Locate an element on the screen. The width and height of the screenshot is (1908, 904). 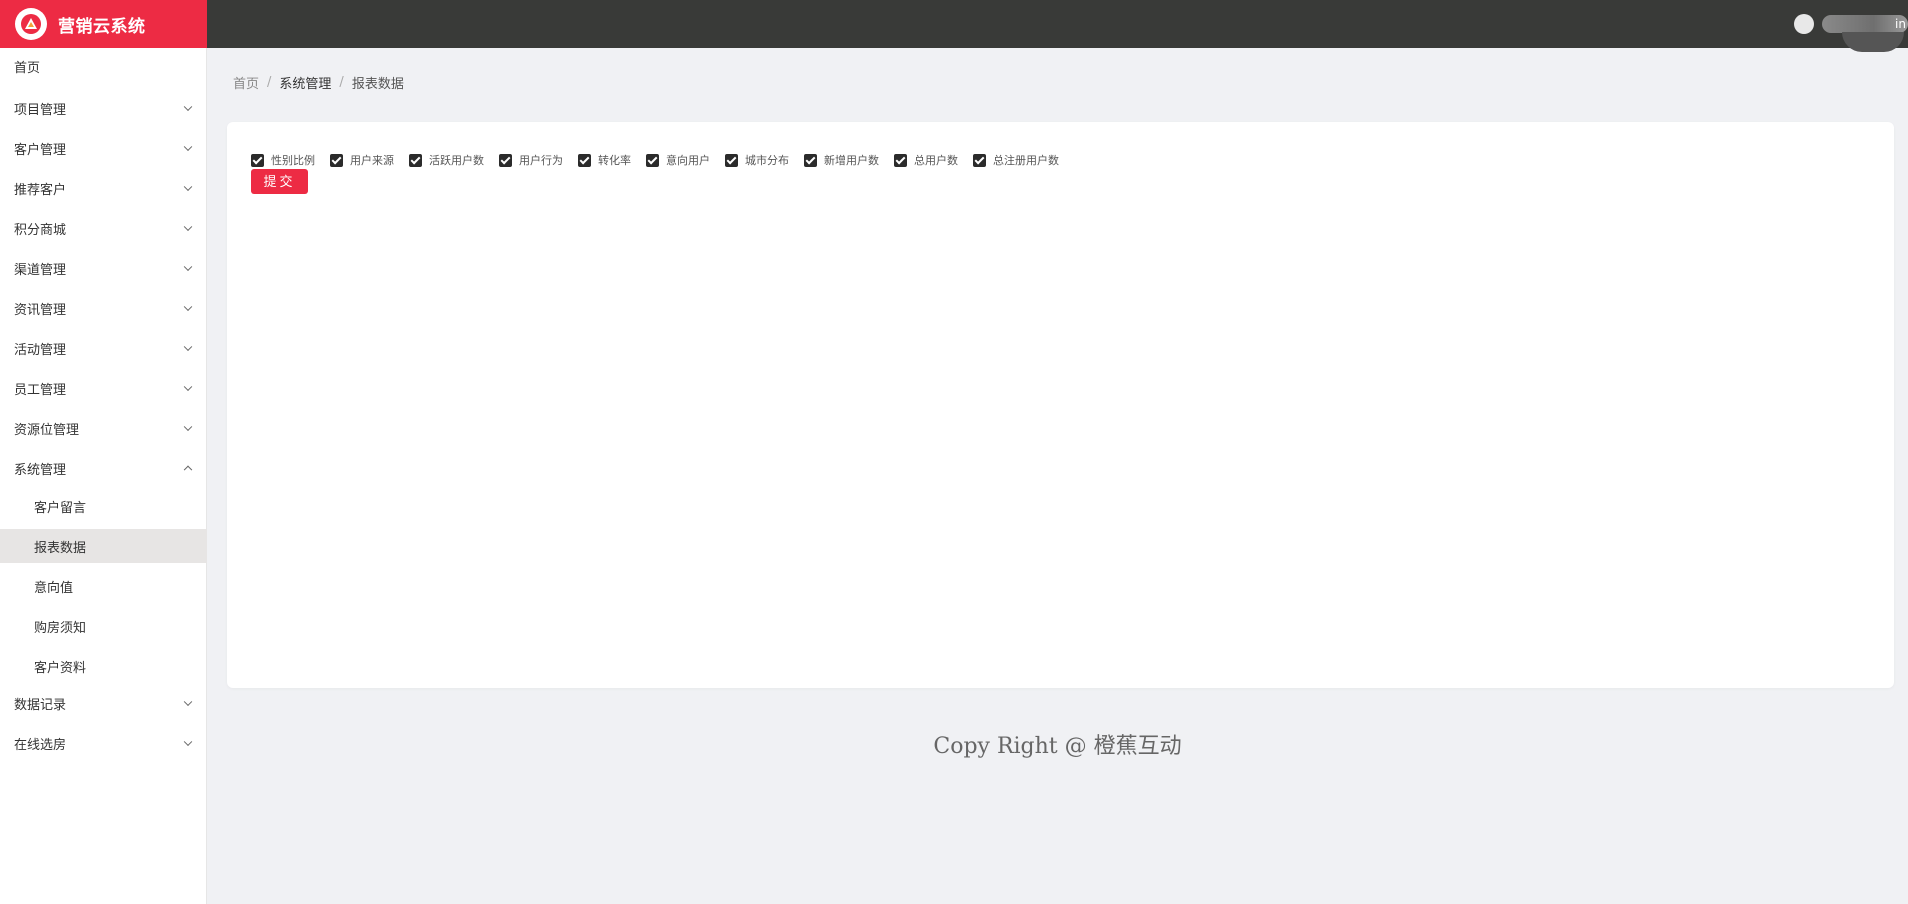
checkbox-label: 新增用户数 is located at coordinates (851, 160).